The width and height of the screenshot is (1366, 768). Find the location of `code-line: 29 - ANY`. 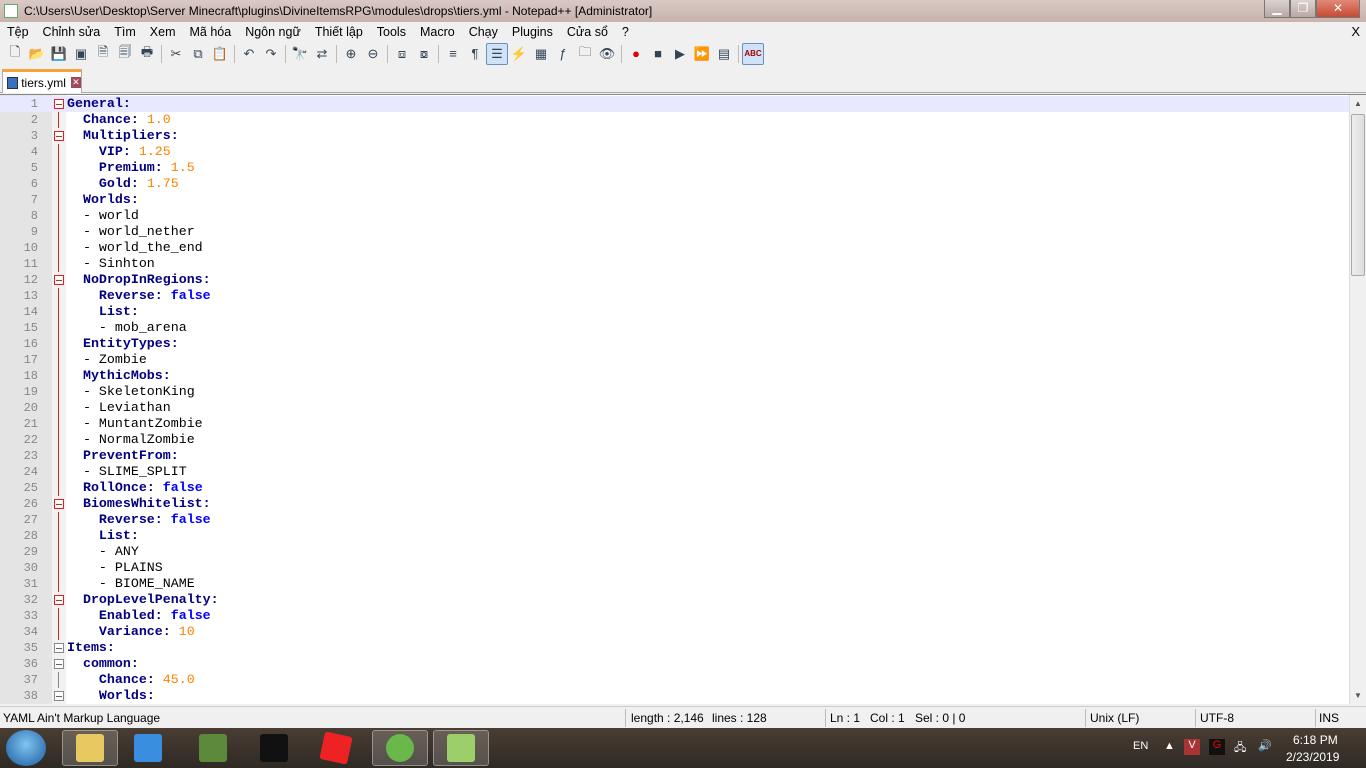

code-line: 29 - ANY is located at coordinates (674, 552).